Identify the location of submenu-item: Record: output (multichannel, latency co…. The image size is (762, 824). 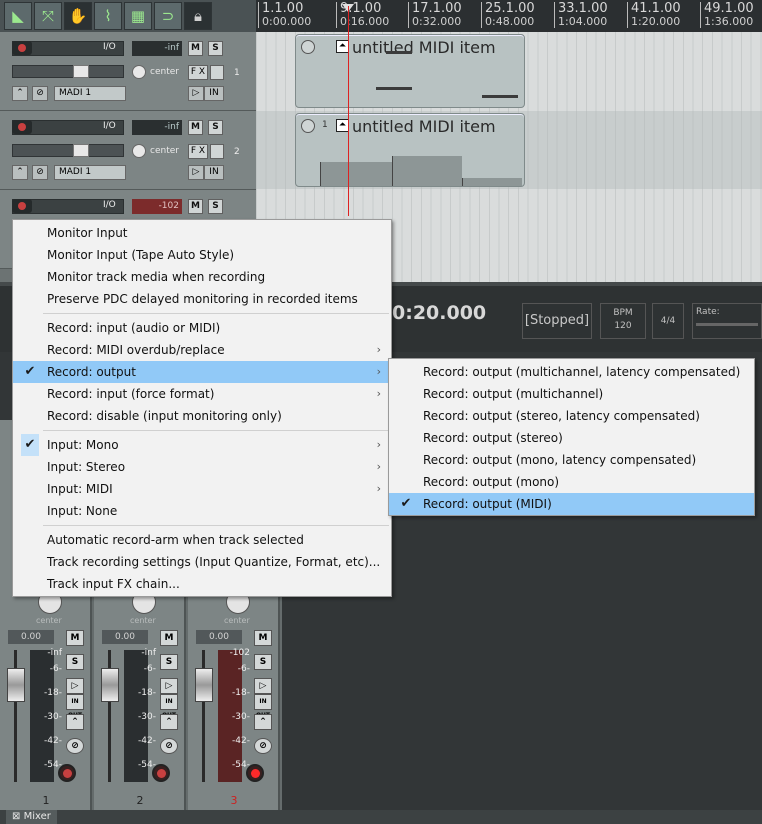
(571, 372).